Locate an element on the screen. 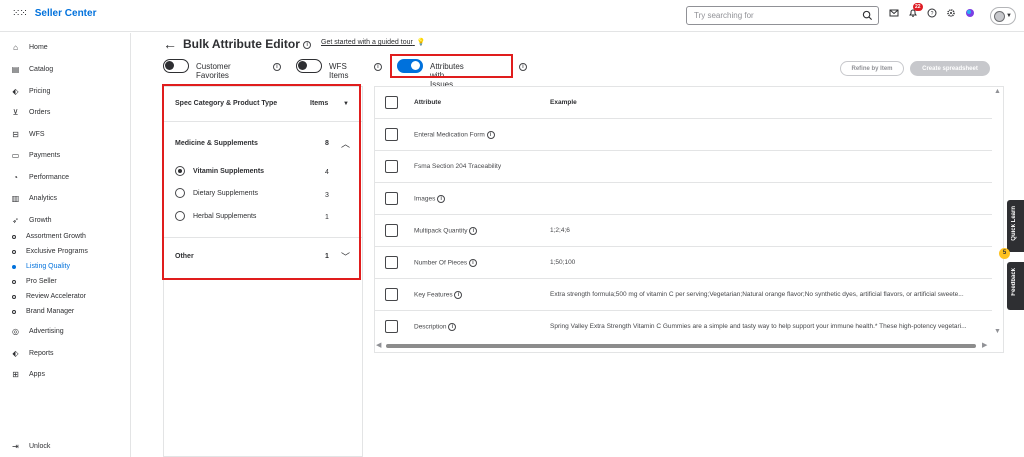  toolbar-icons: 22 ? is located at coordinates (932, 10).